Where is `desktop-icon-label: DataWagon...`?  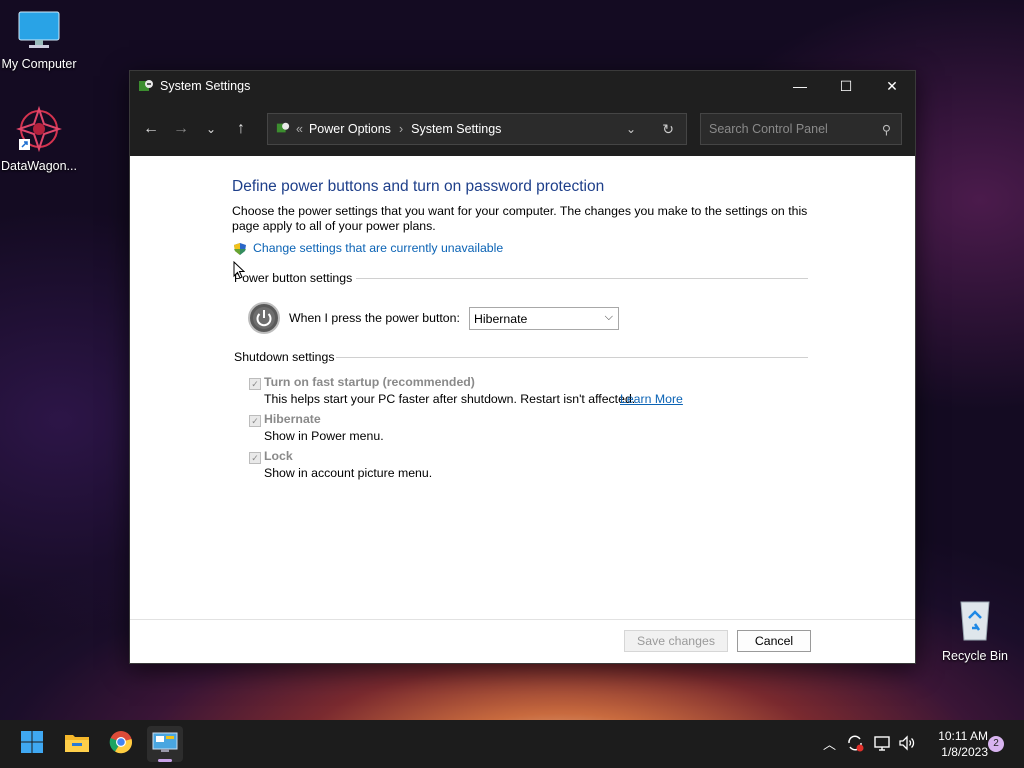 desktop-icon-label: DataWagon... is located at coordinates (39, 166).